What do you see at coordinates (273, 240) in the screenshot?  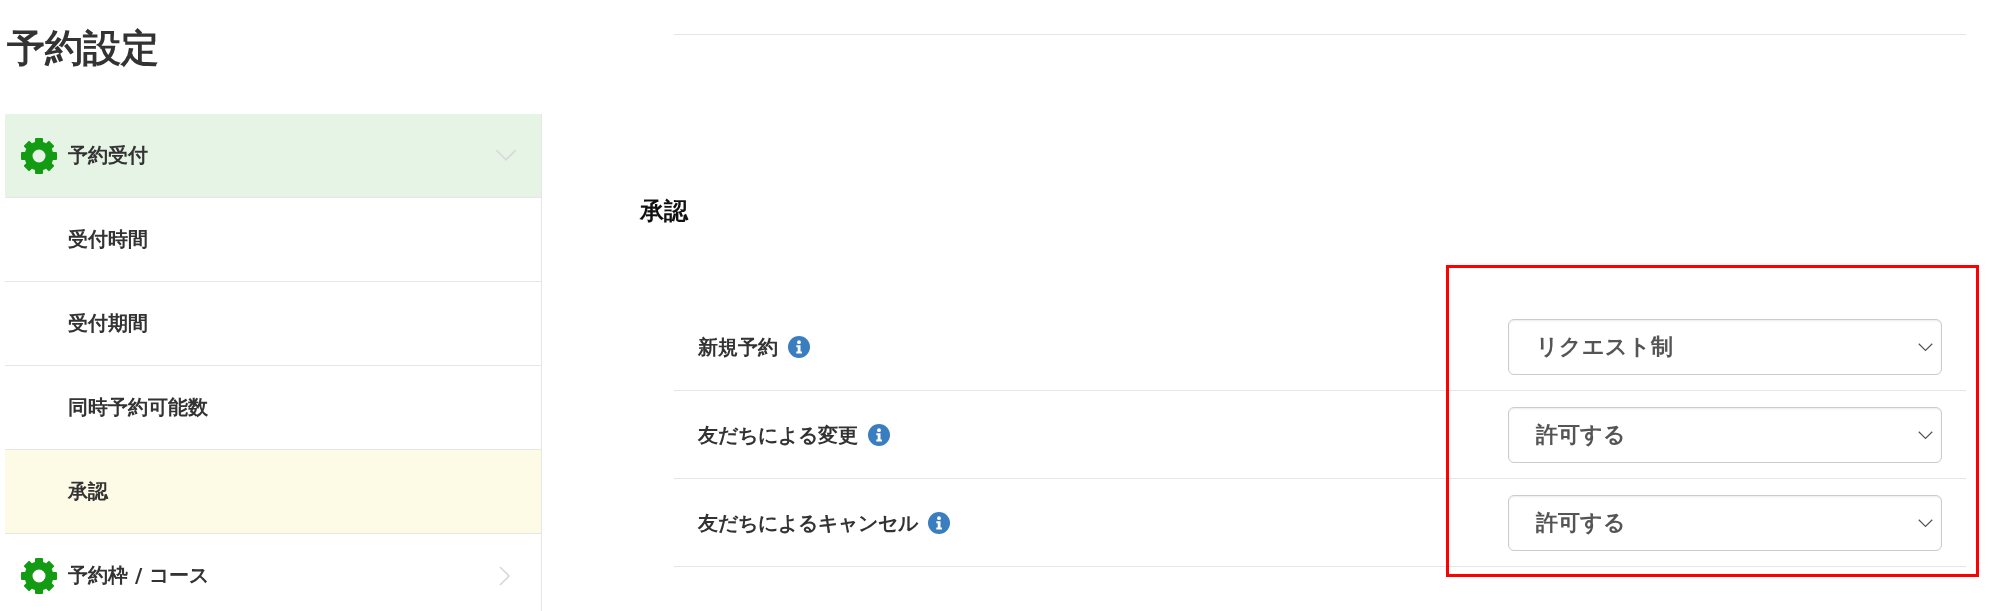 I see `sidebar-item: 受付時間` at bounding box center [273, 240].